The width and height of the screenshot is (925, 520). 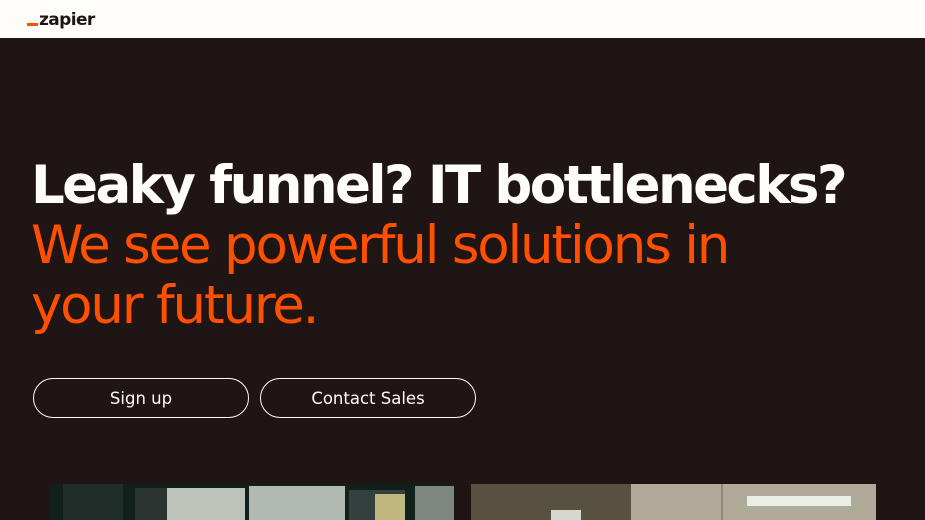 I want to click on logo-text: zapier, so click(x=67, y=20).